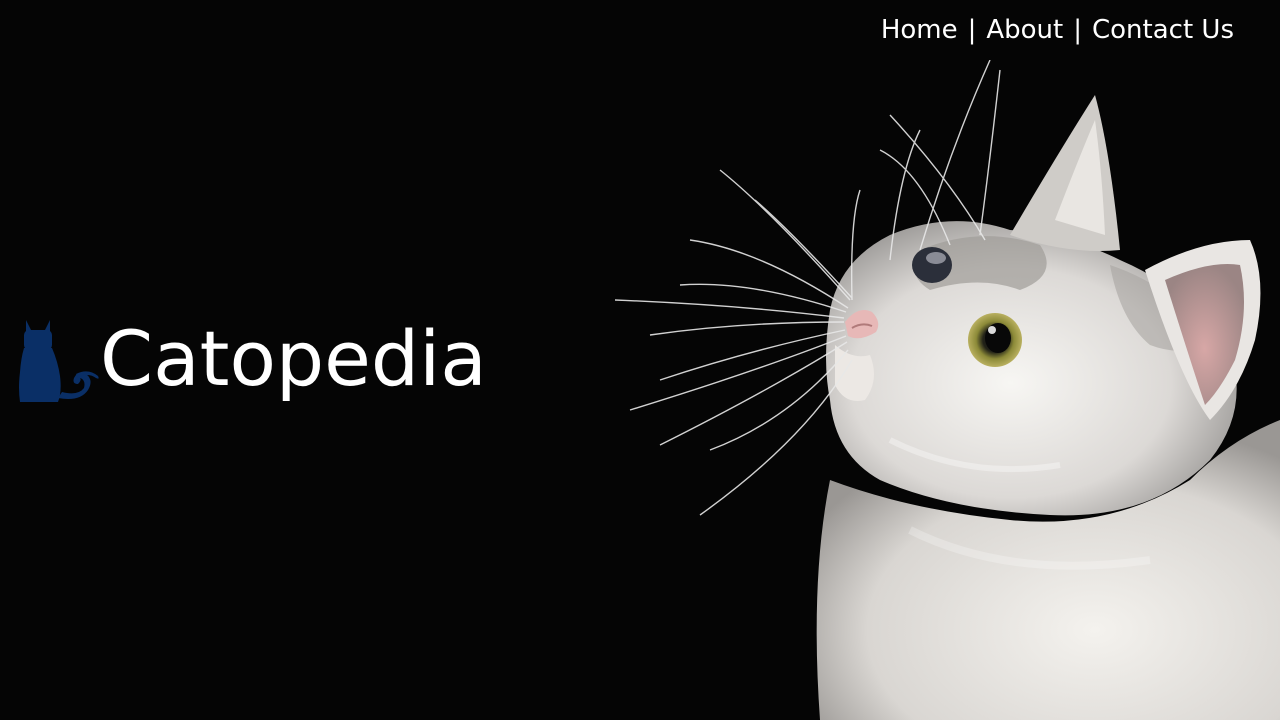 This screenshot has height=720, width=1280. I want to click on brand: Catopedia, so click(252, 359).